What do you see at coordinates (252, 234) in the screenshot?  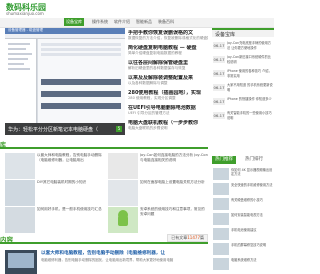 I see `hot-title: 手机电池使用建议` at bounding box center [252, 234].